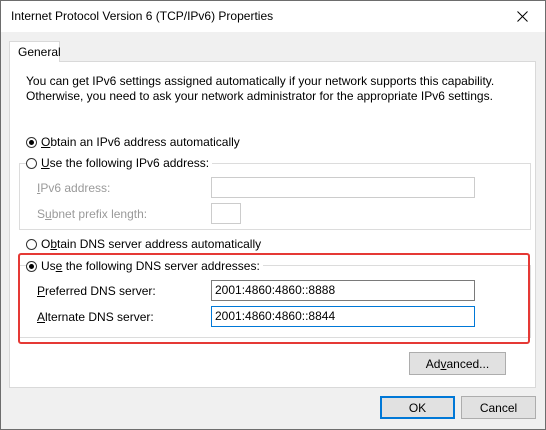  What do you see at coordinates (74, 188) in the screenshot?
I see `ipv6-address-label: IPv6 address:` at bounding box center [74, 188].